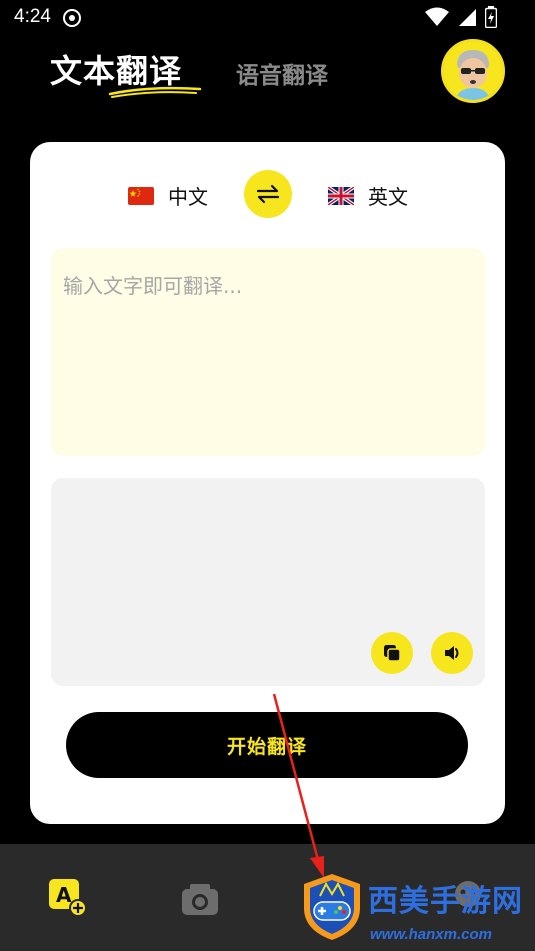 Image resolution: width=535 pixels, height=951 pixels. I want to click on start-translate-button: 开始翻译, so click(267, 745).